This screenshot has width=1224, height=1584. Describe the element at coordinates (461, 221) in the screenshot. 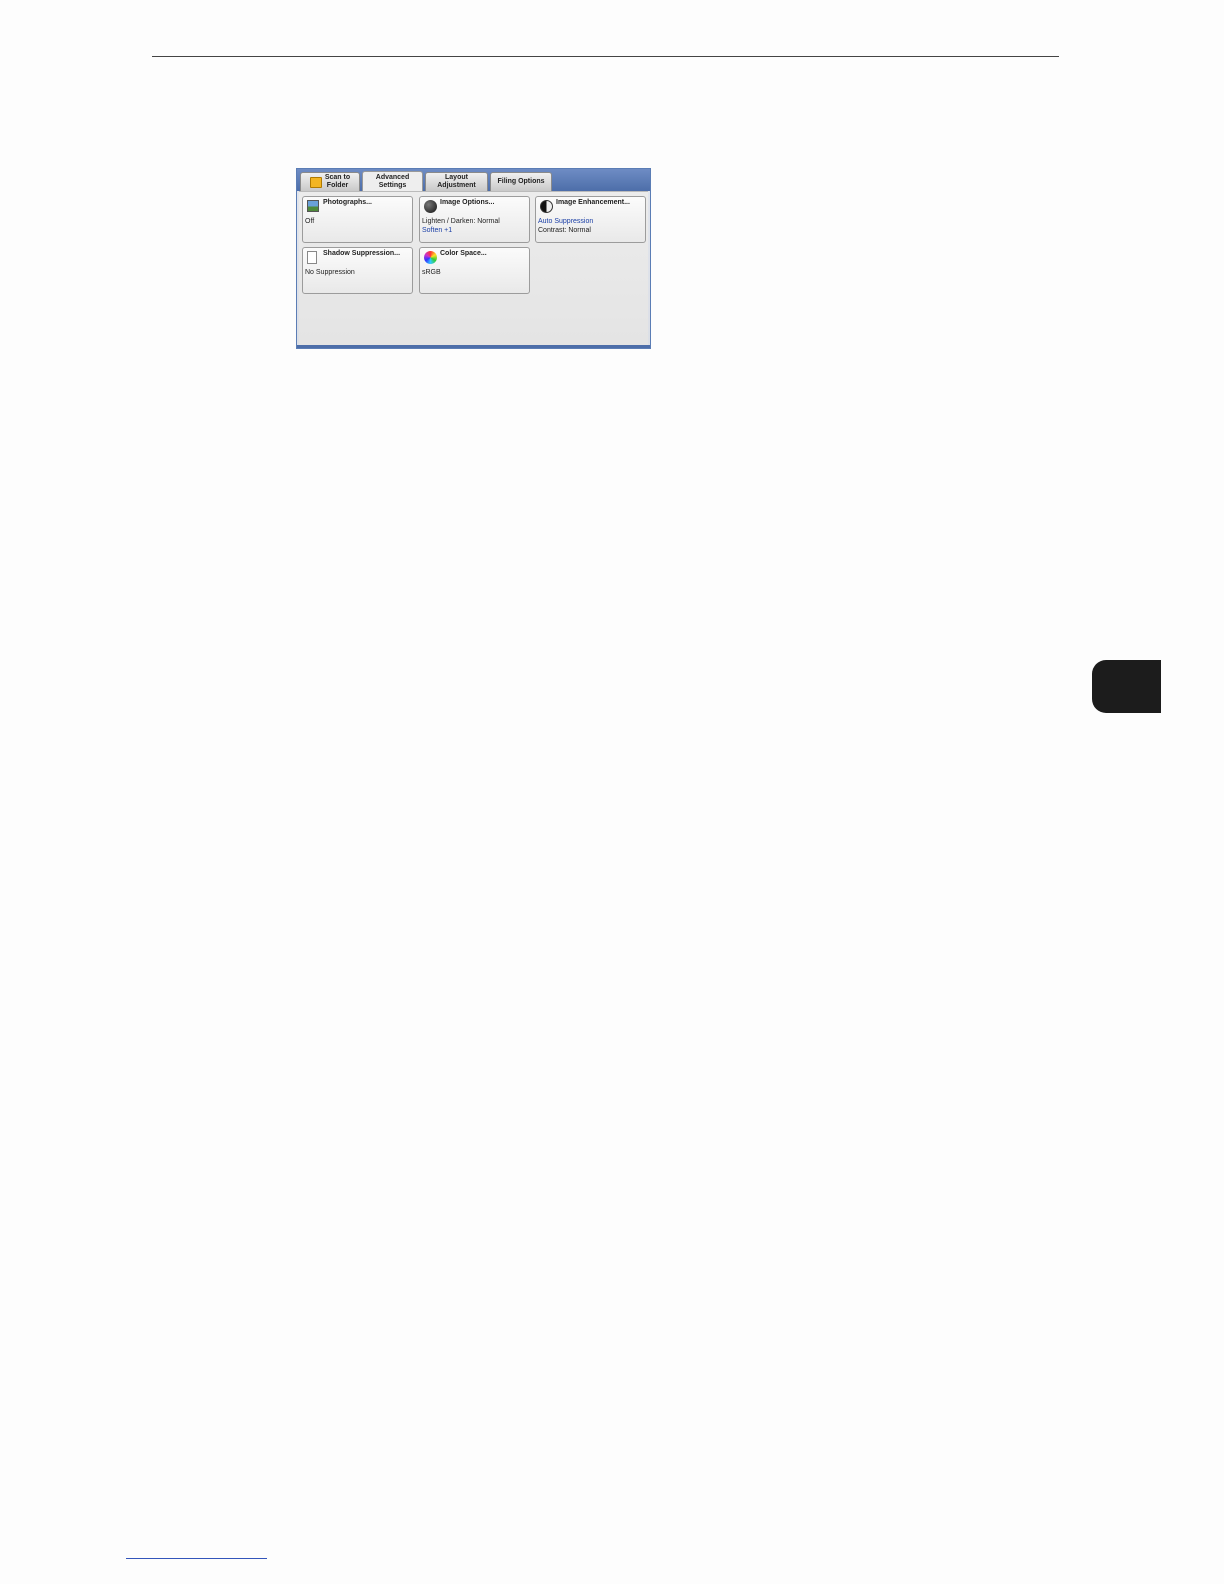

I see `tile-value: Lighten / Darken: Normal` at that location.